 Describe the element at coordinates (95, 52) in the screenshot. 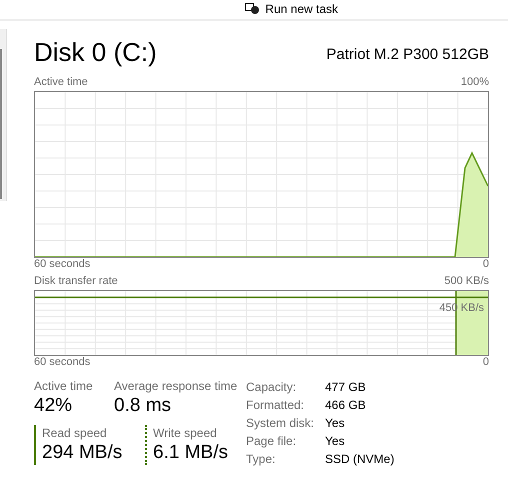

I see `disk-title: Disk 0 (C:)` at that location.